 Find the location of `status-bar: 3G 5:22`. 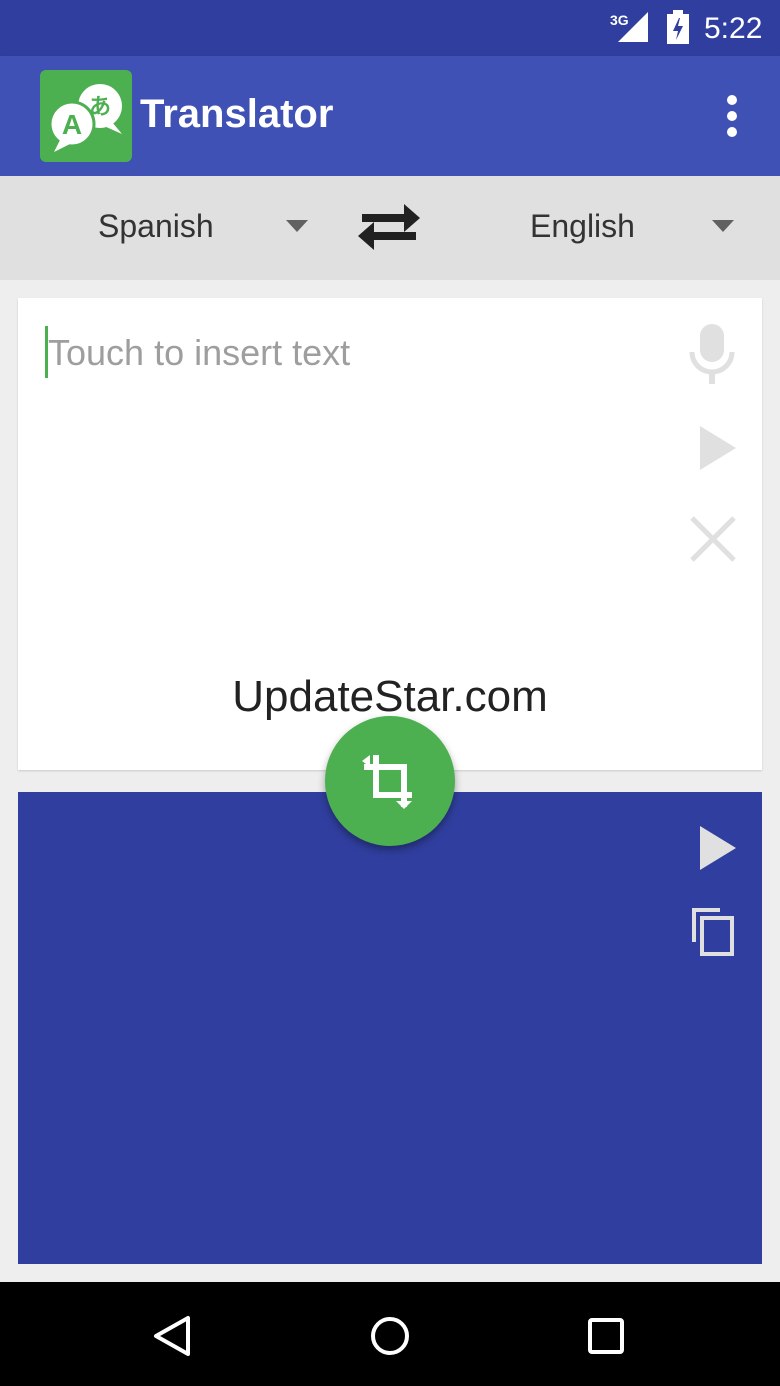

status-bar: 3G 5:22 is located at coordinates (390, 28).